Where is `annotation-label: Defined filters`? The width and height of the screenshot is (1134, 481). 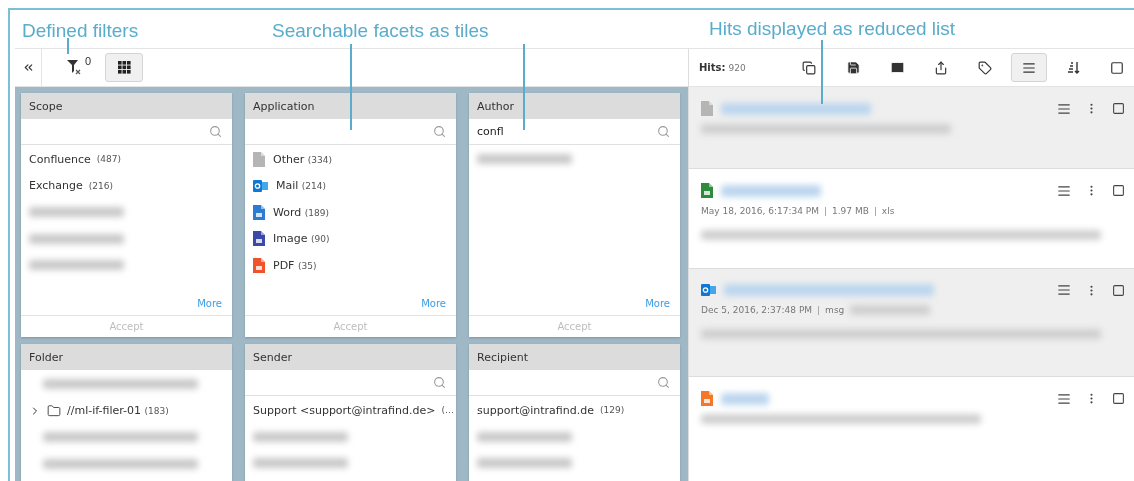
annotation-label: Defined filters is located at coordinates (80, 31).